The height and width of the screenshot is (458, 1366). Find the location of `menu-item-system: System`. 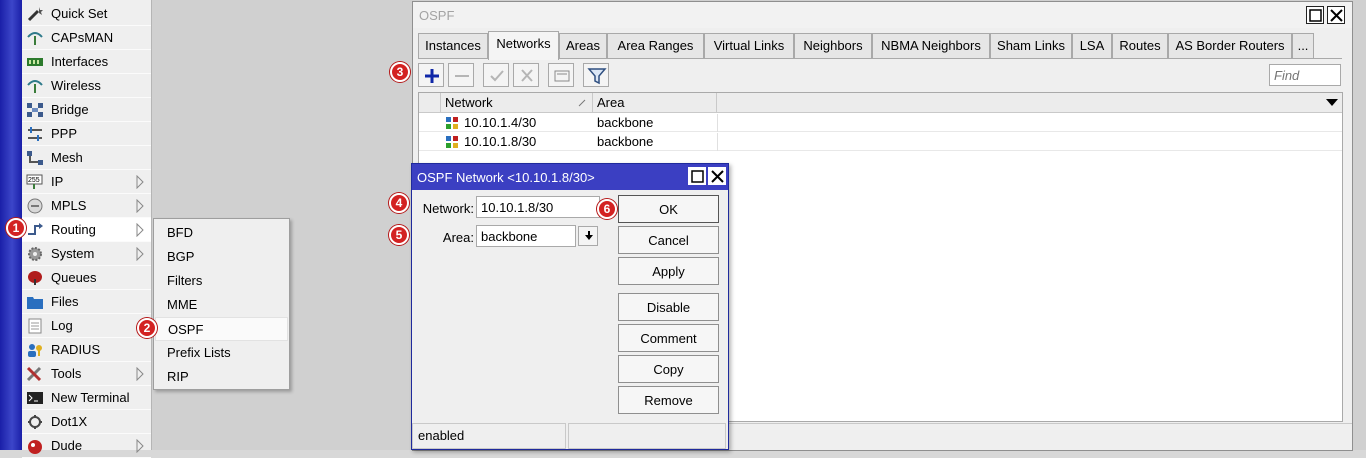

menu-item-system: System is located at coordinates (86, 254).